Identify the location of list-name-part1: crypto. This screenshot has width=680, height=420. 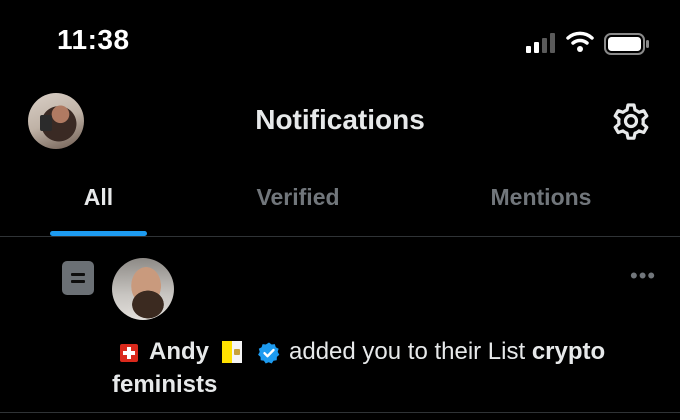
(568, 351).